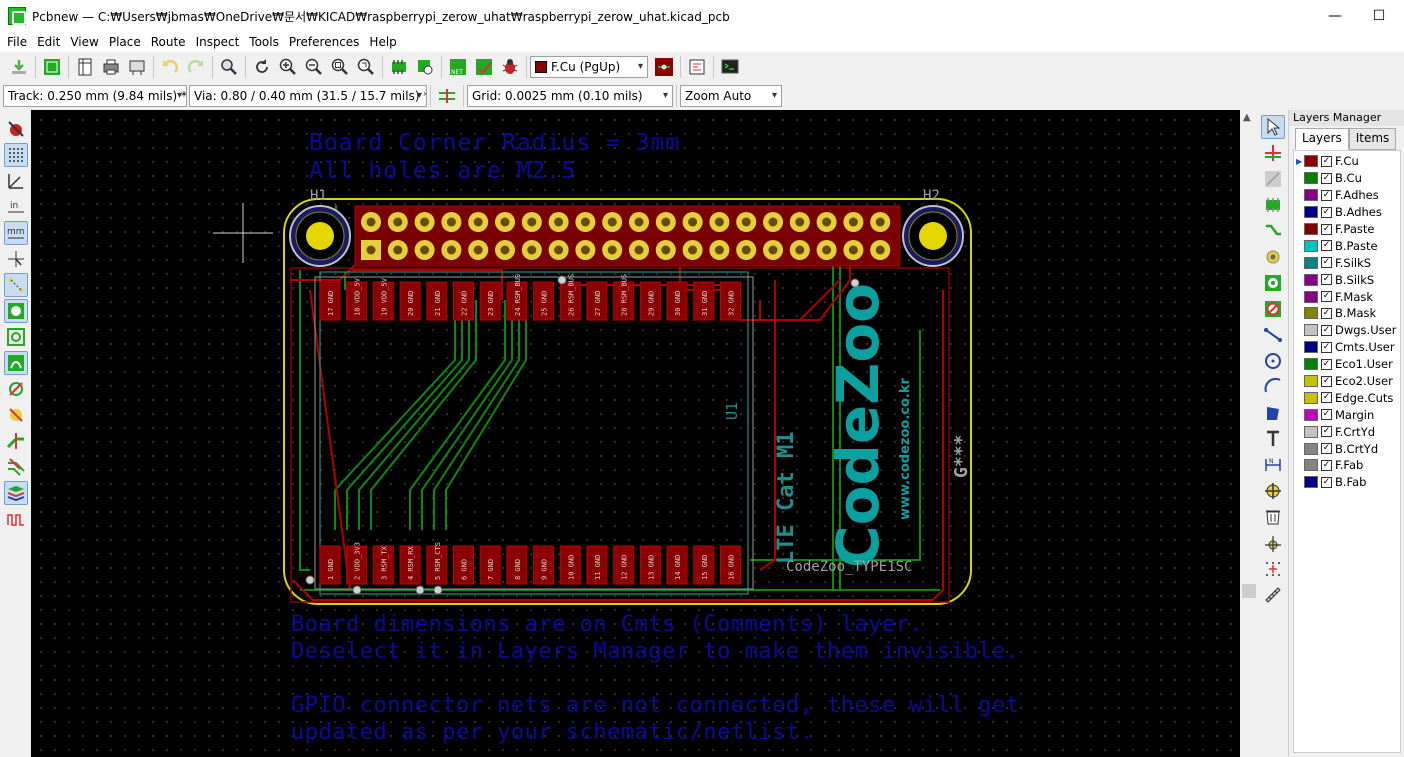  I want to click on layers-manager-icon, so click(15, 493).